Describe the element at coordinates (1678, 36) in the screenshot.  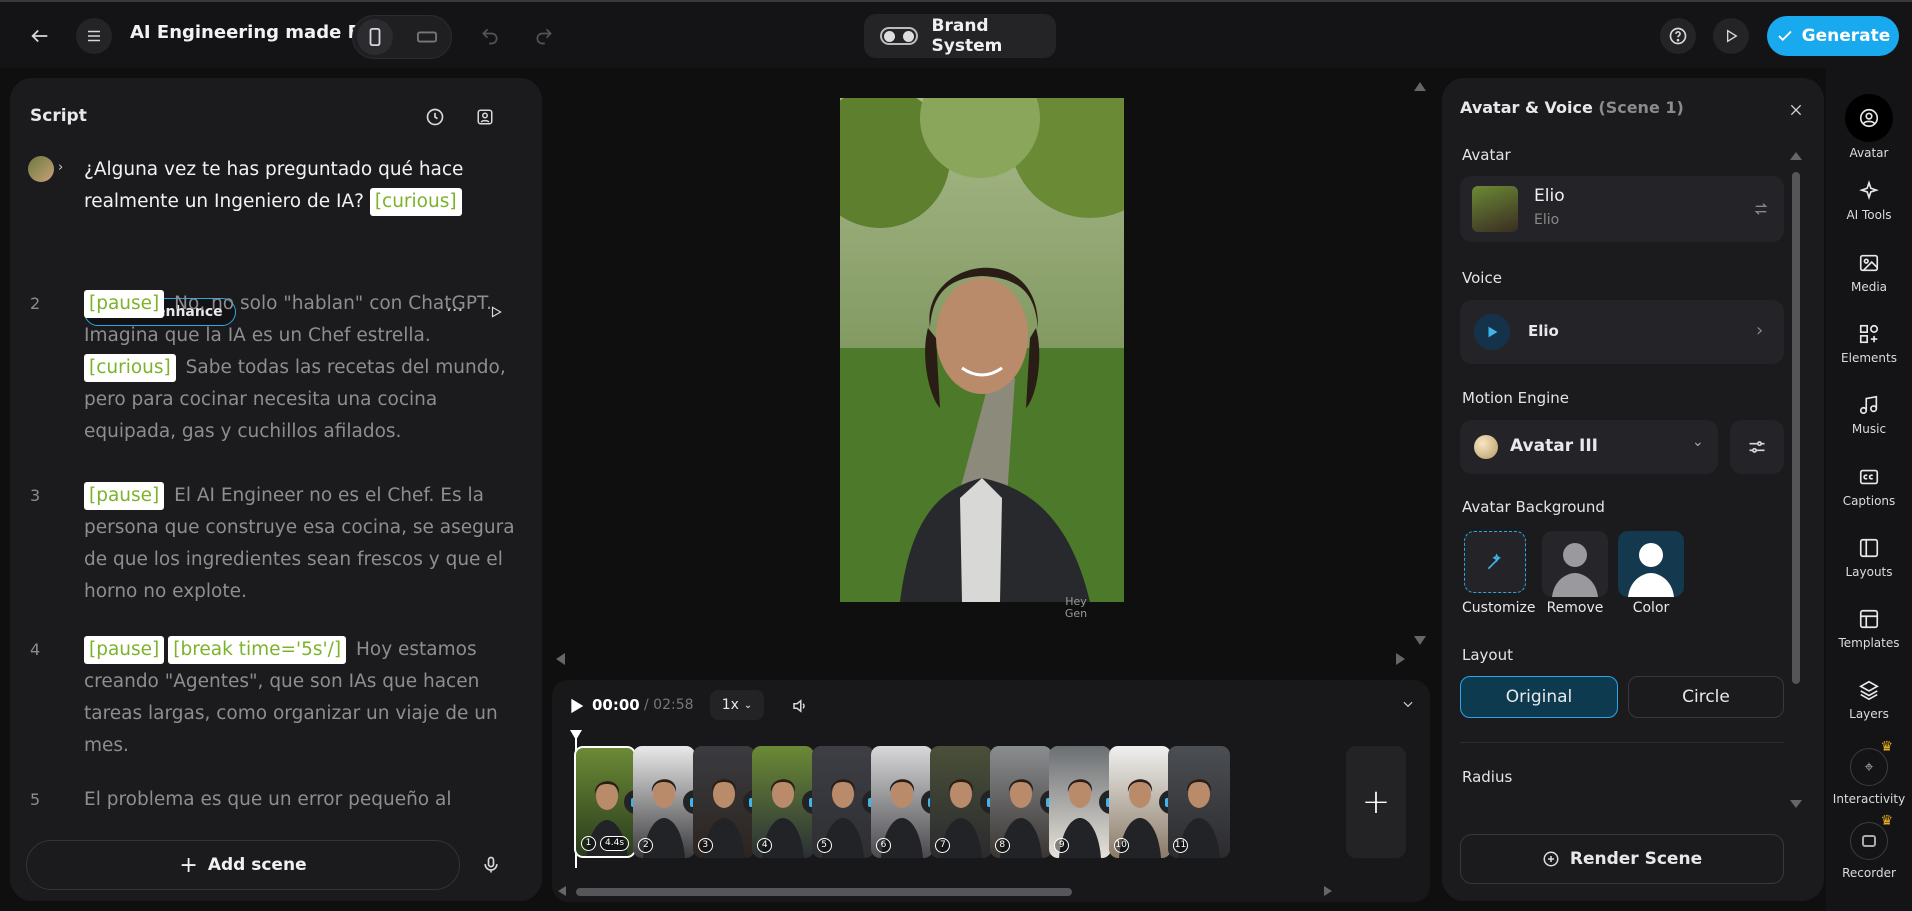
I see `help-icon` at that location.